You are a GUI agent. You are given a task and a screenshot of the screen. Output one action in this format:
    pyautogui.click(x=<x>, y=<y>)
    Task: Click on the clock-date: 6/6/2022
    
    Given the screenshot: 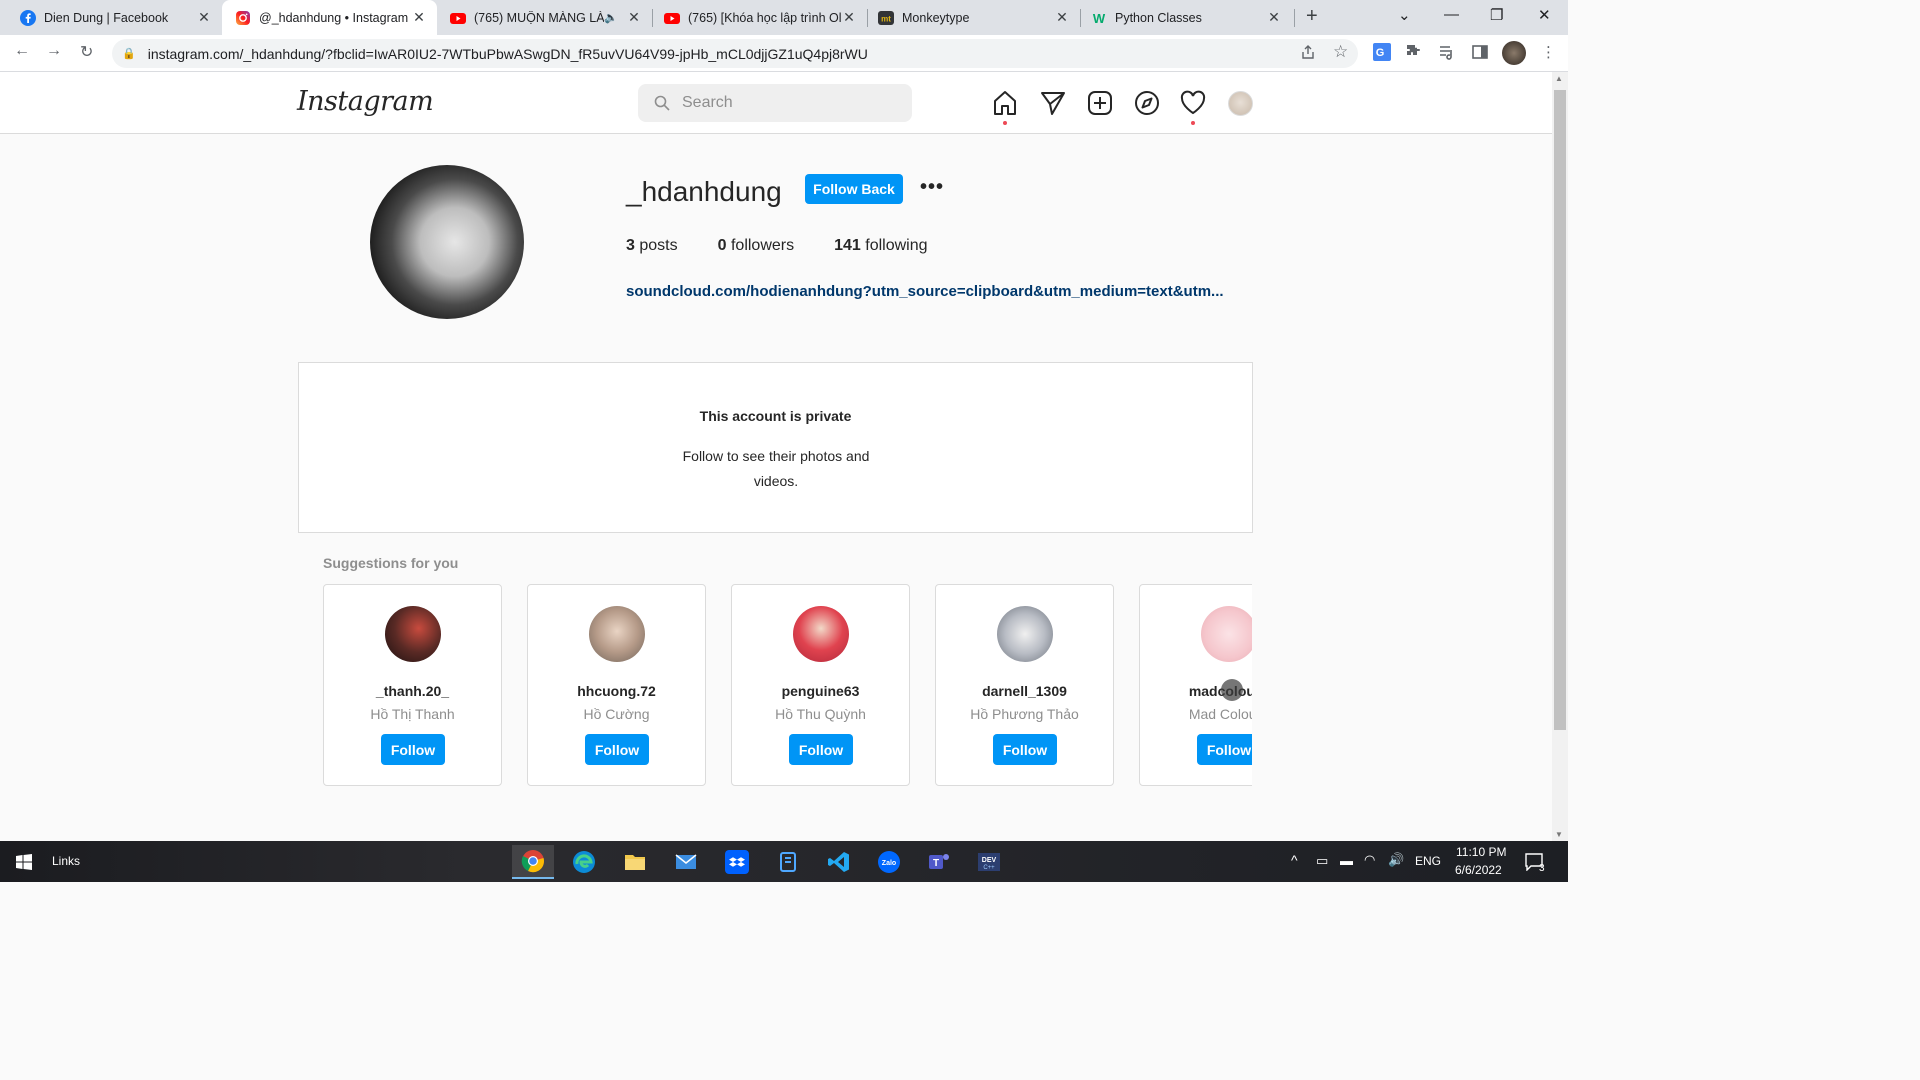 What is the action you would take?
    pyautogui.click(x=1478, y=870)
    